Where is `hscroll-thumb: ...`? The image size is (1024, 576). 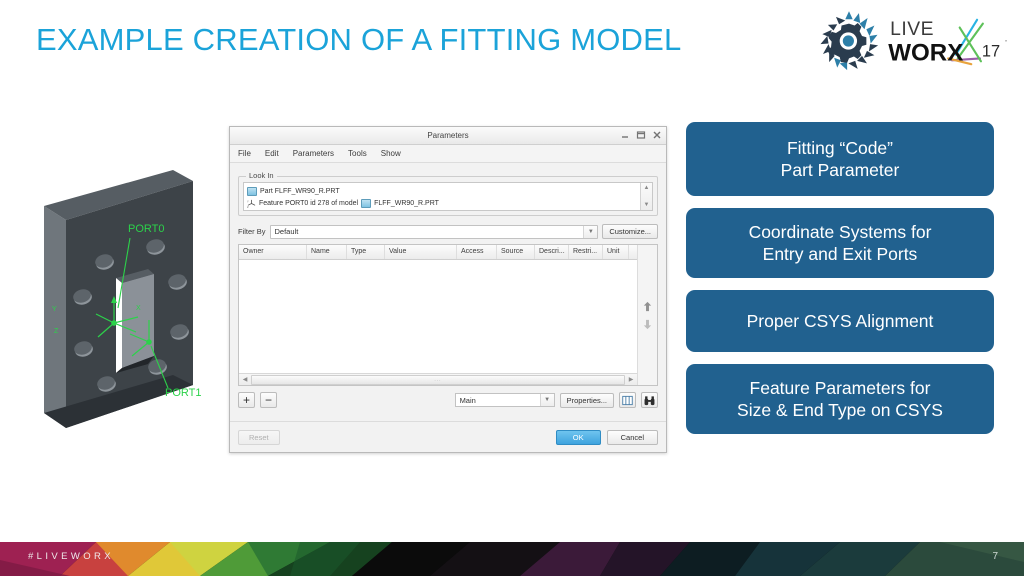 hscroll-thumb: ... is located at coordinates (438, 379).